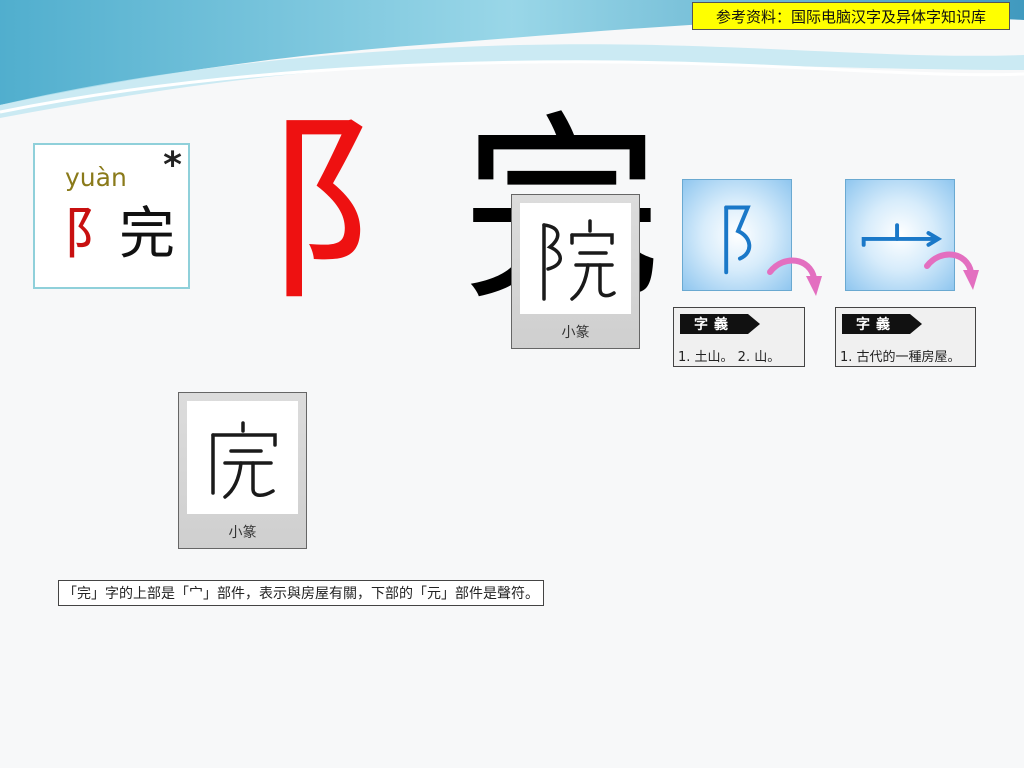 Image resolution: width=1024 pixels, height=768 pixels. I want to click on pinyin-text: yuàn, so click(96, 177).